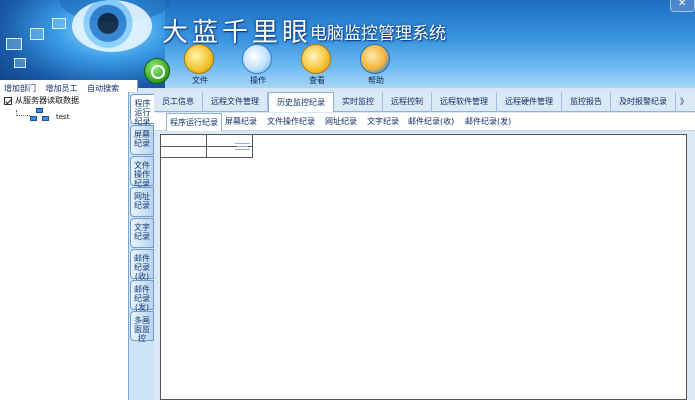 This screenshot has height=400, width=695. I want to click on vtab-mail-received-log: 邮件纪录(收), so click(142, 265).